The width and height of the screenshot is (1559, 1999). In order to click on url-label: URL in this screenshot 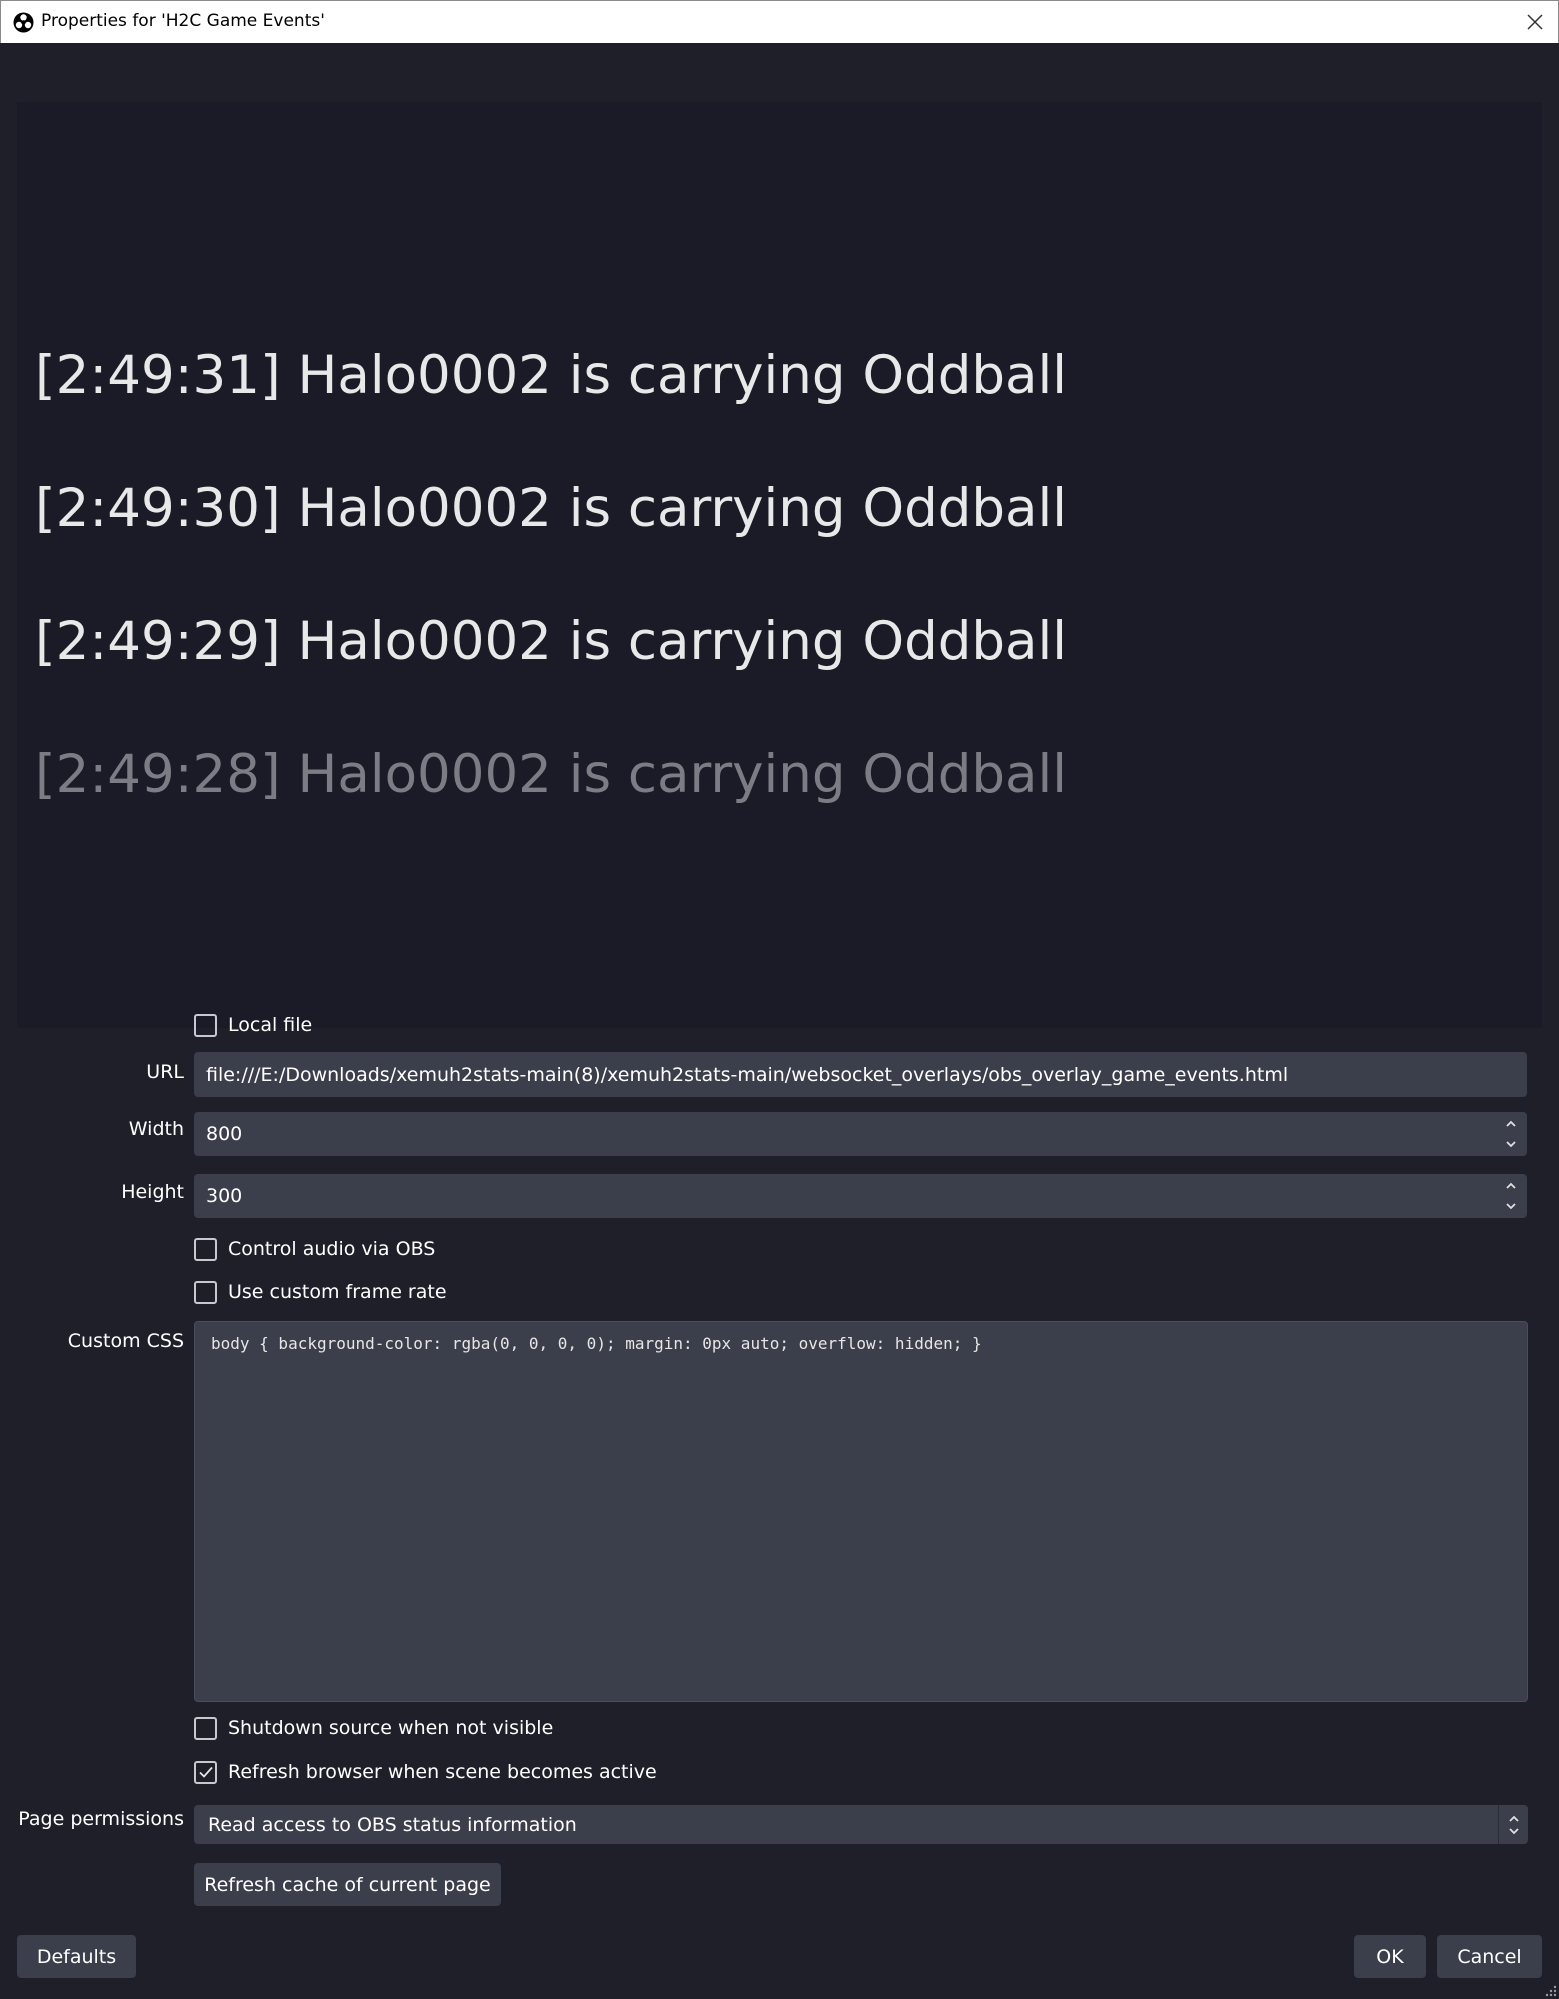, I will do `click(165, 1072)`.